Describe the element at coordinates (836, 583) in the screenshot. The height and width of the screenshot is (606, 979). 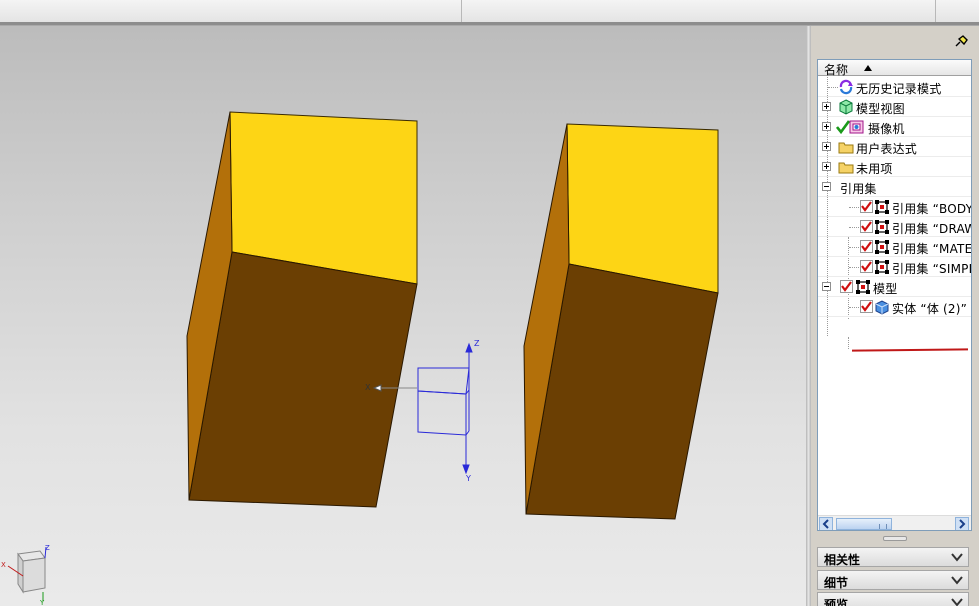
I see `section-title: 细节` at that location.